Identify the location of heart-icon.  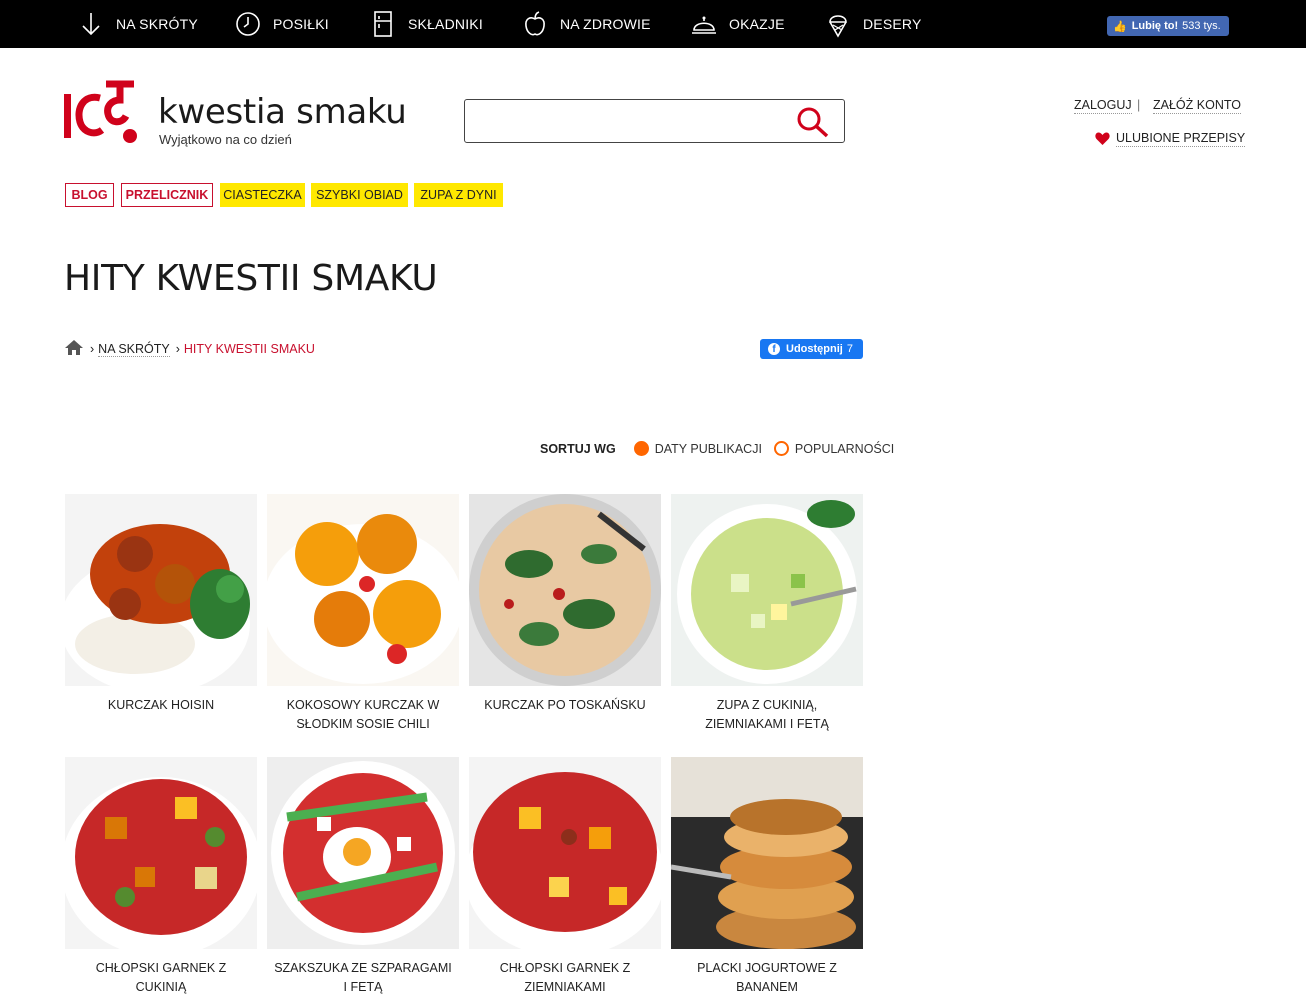
(1102, 138).